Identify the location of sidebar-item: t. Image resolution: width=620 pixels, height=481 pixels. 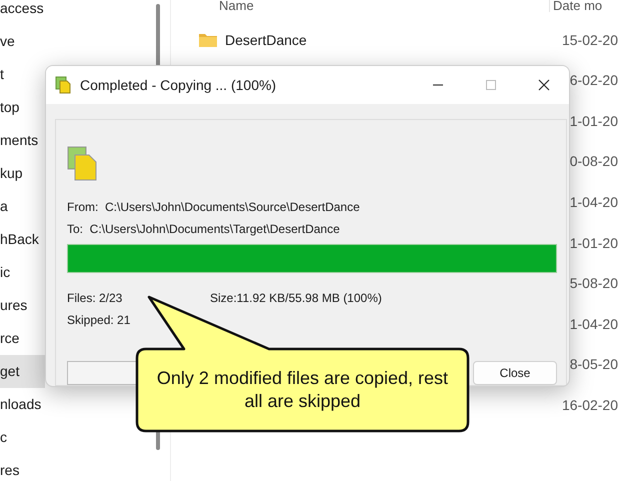
(22, 74).